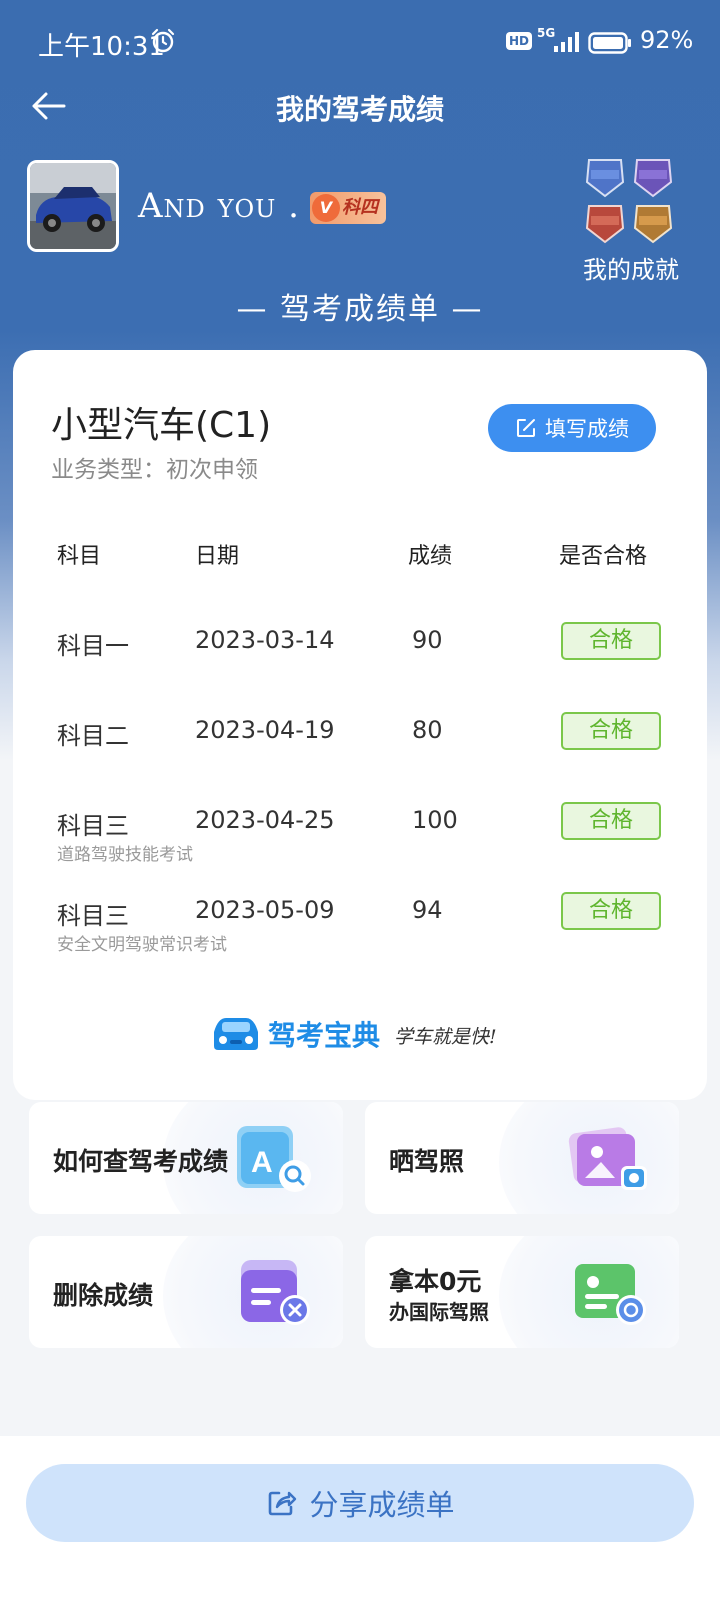 The width and height of the screenshot is (720, 1600). I want to click on row-score: 90, so click(427, 640).